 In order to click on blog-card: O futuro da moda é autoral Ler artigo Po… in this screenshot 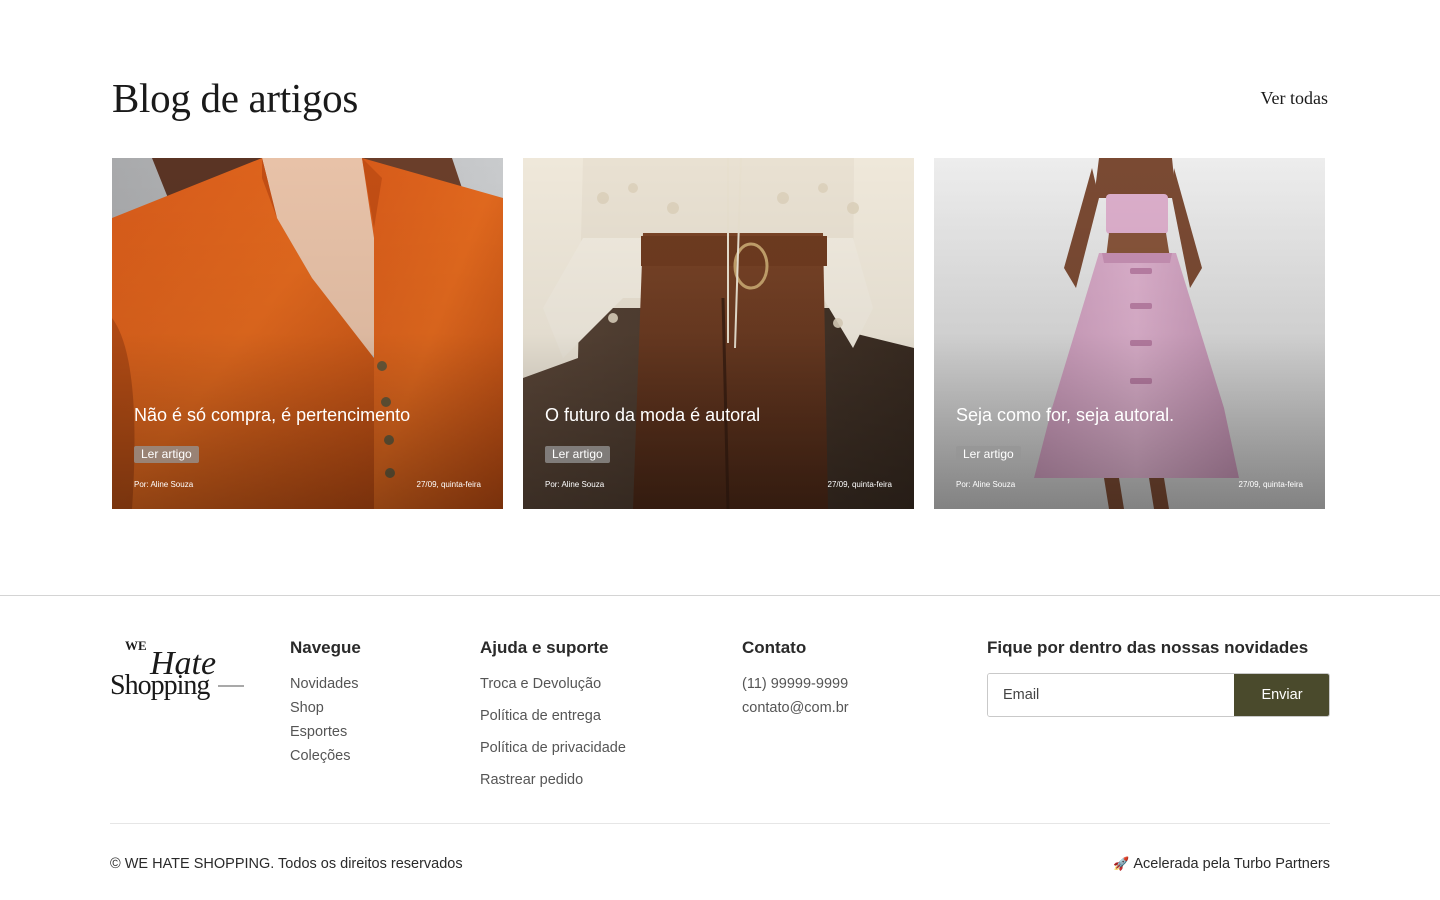, I will do `click(718, 333)`.